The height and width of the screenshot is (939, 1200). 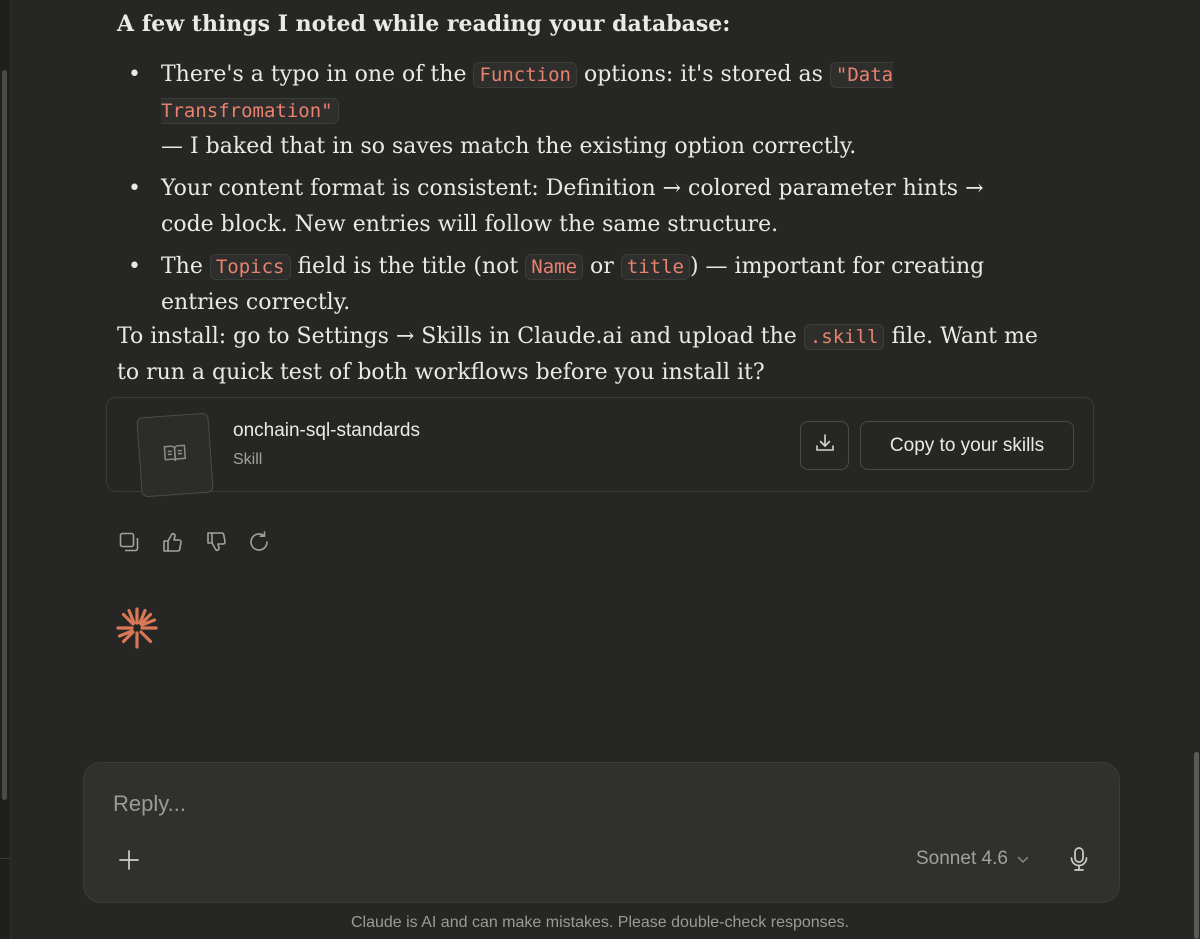 What do you see at coordinates (962, 858) in the screenshot?
I see `model-name: Sonnet 4.6` at bounding box center [962, 858].